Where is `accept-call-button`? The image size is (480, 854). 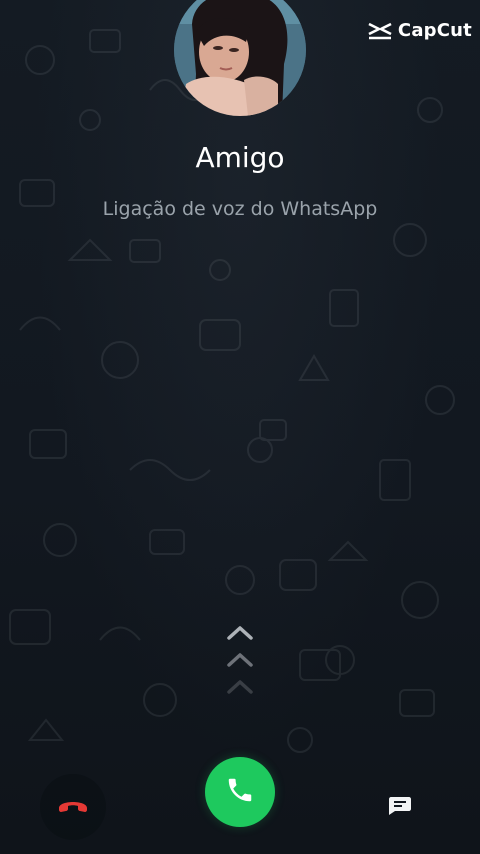
accept-call-button is located at coordinates (240, 792).